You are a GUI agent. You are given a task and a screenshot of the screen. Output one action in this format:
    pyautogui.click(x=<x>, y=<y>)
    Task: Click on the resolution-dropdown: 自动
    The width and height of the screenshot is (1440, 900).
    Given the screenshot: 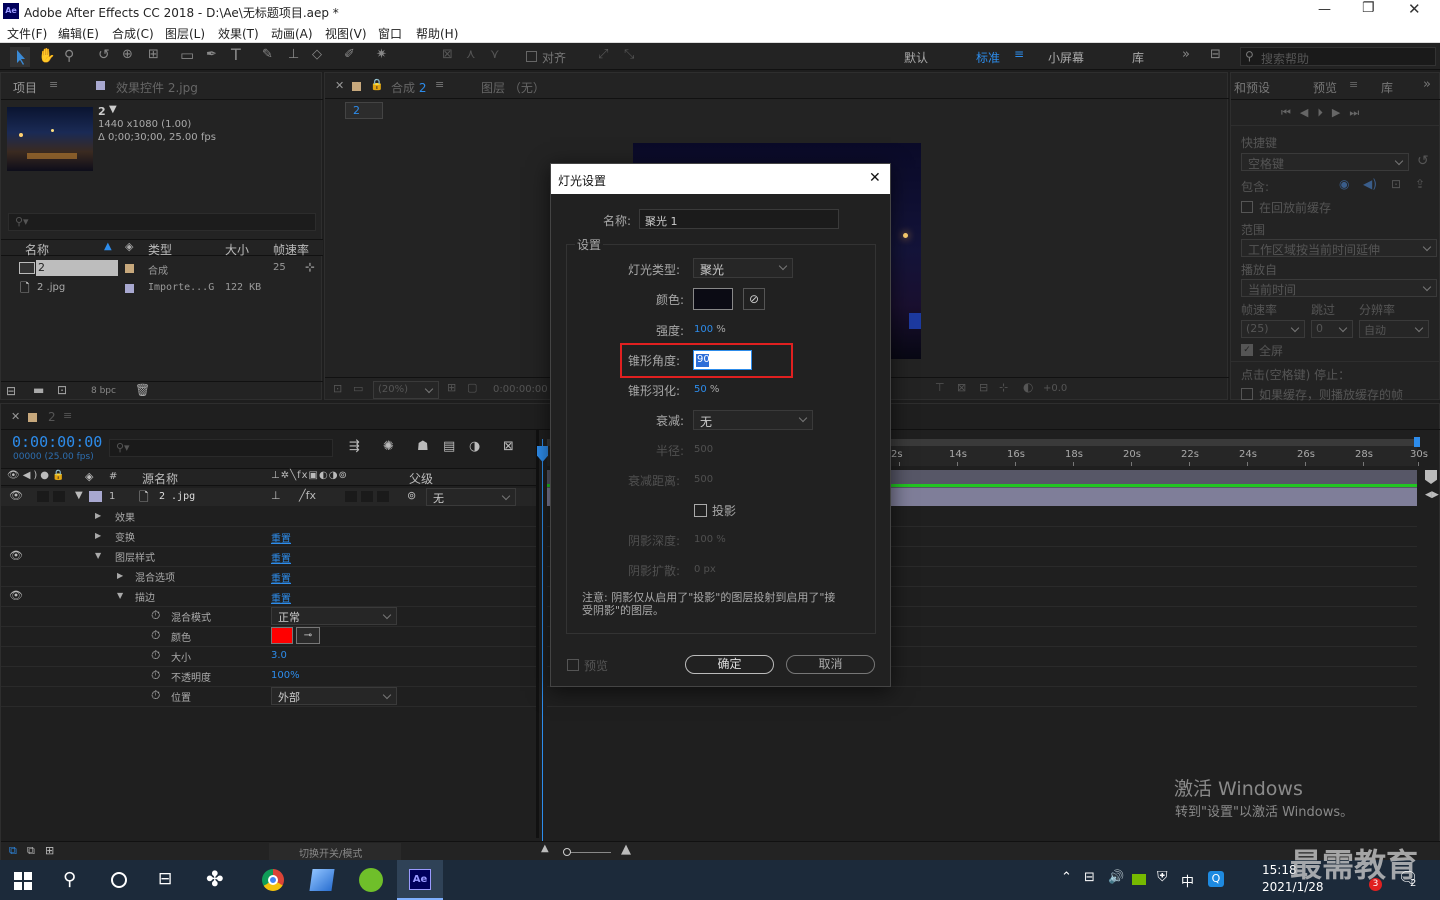 What is the action you would take?
    pyautogui.click(x=1394, y=329)
    